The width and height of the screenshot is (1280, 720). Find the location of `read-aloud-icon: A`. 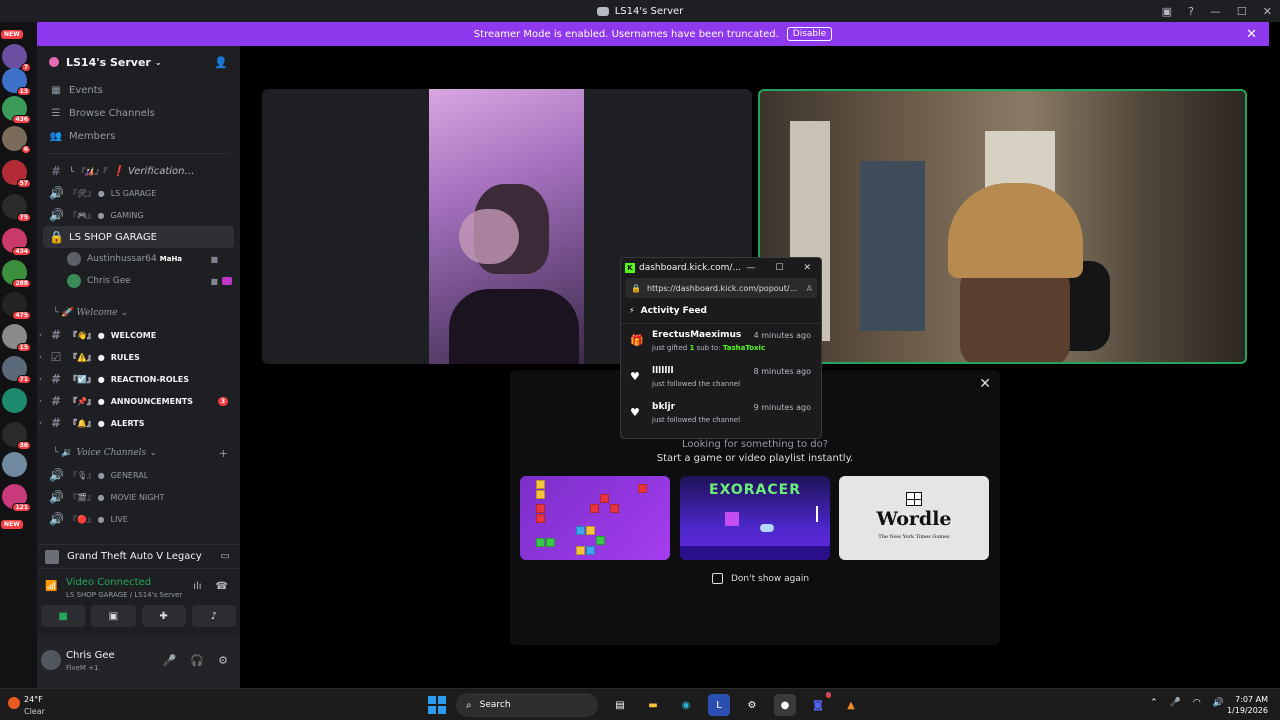

read-aloud-icon: A is located at coordinates (809, 288).